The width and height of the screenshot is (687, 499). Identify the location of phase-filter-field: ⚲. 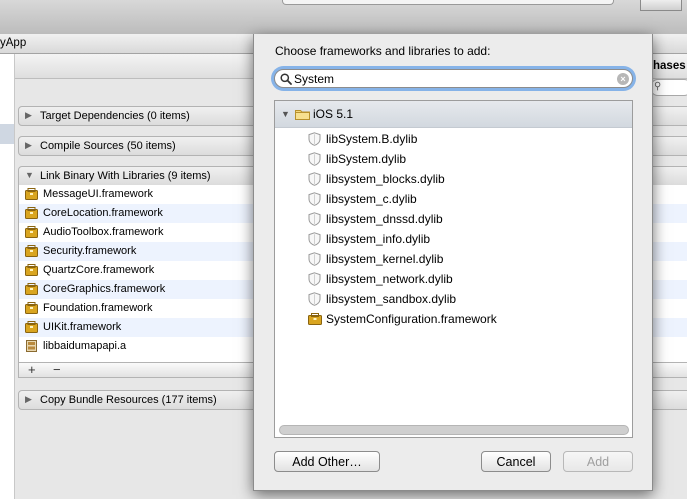
(668, 87).